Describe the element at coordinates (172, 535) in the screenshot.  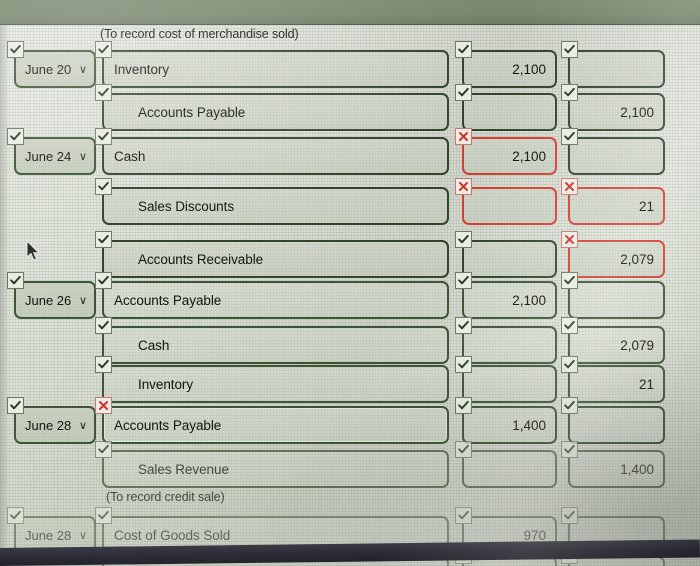
I see `account-title-value: Cost of Goods Sold` at that location.